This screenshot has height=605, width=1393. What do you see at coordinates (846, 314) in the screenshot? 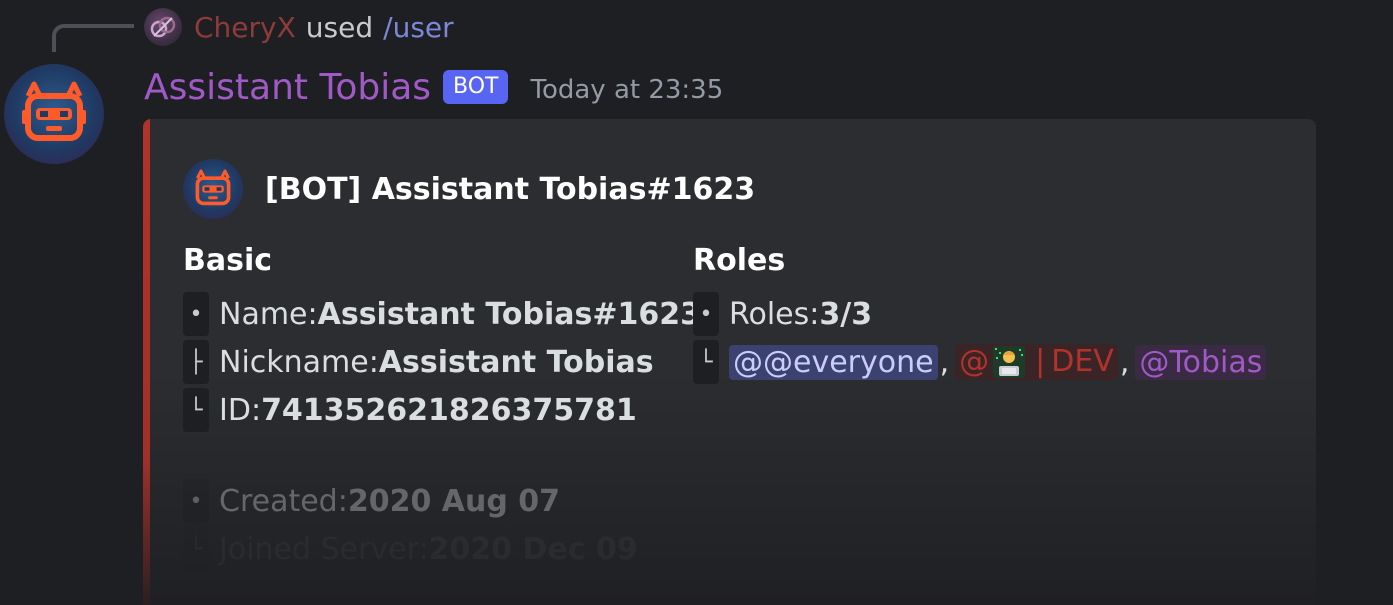
I see `roles-count-value: 3/3` at bounding box center [846, 314].